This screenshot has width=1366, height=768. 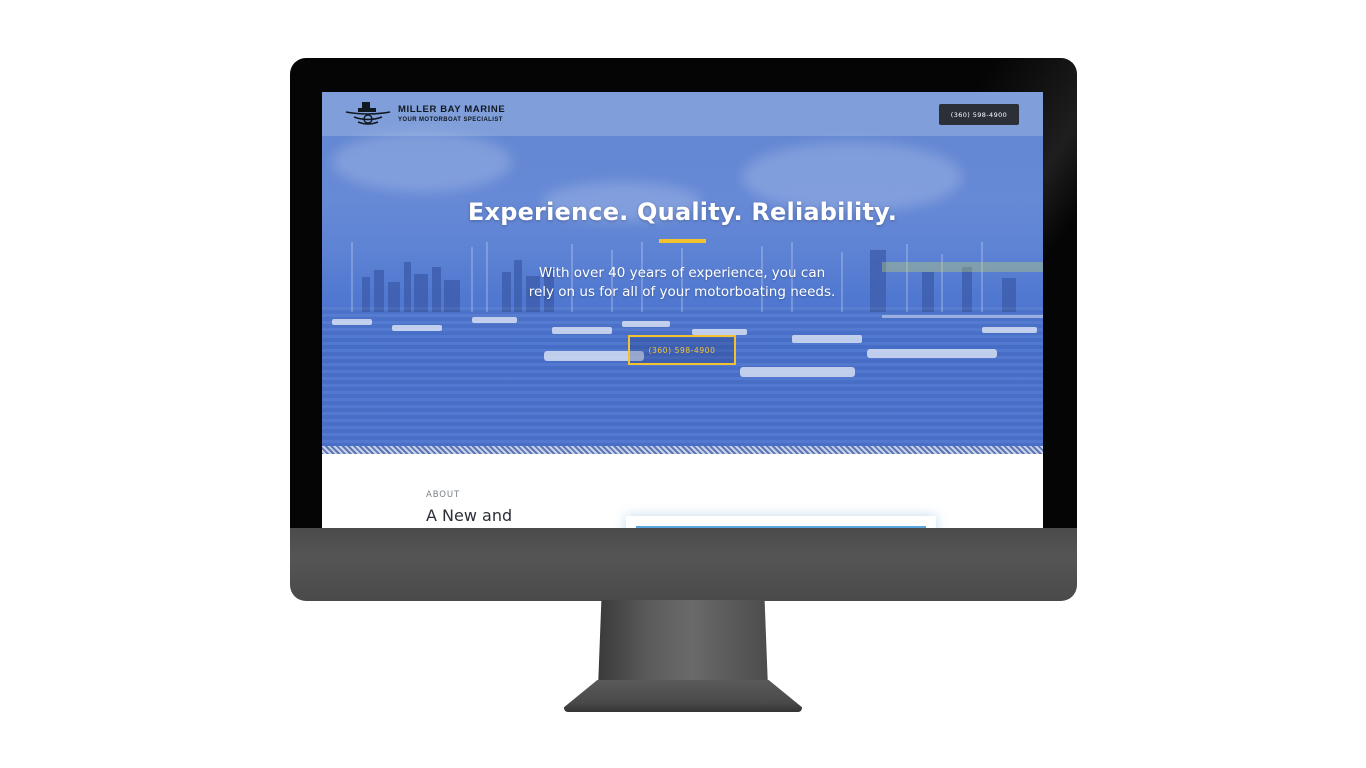 I want to click on decorative-pattern-strip, so click(x=682, y=450).